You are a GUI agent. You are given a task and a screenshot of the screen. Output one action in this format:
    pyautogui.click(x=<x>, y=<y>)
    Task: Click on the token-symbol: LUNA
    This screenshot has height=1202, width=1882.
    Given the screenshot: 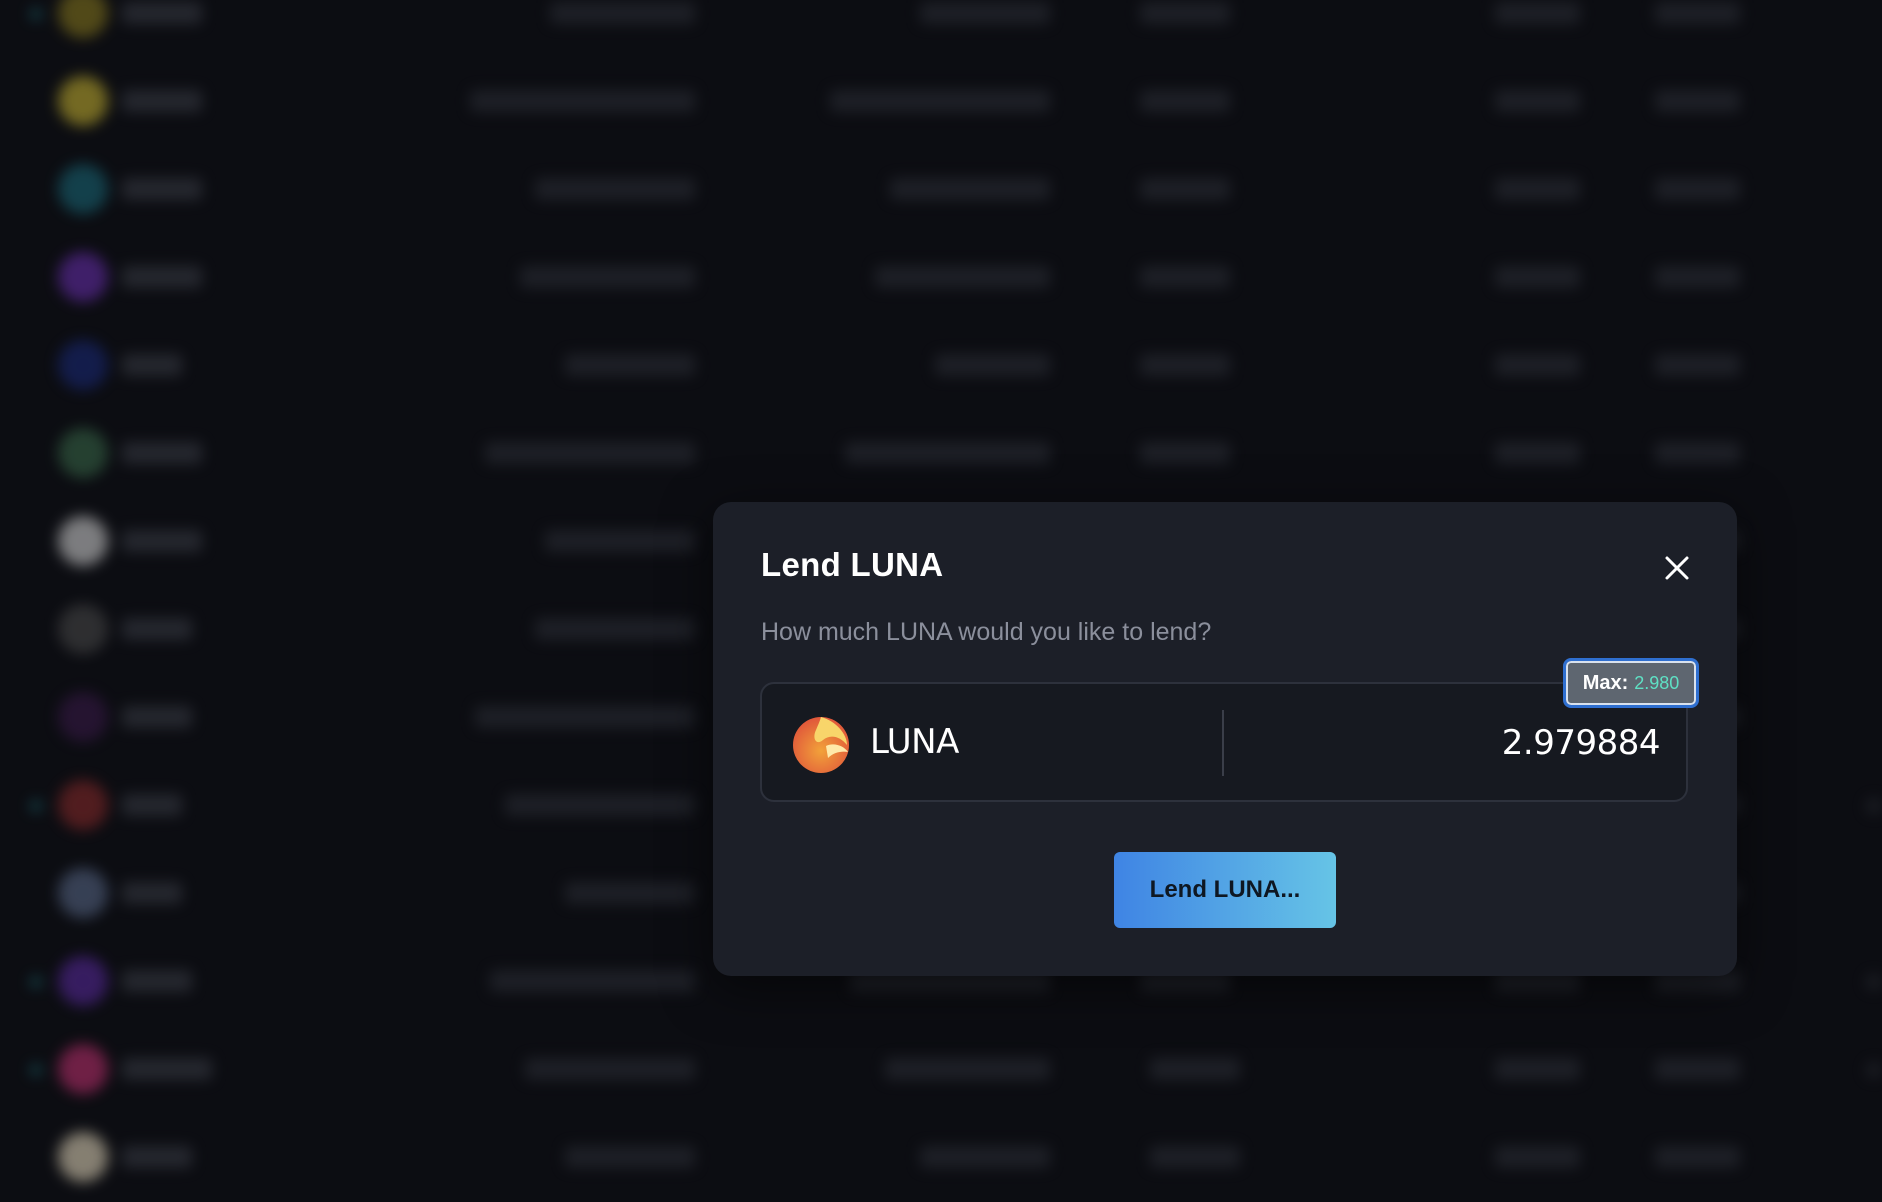 What is the action you would take?
    pyautogui.click(x=914, y=742)
    